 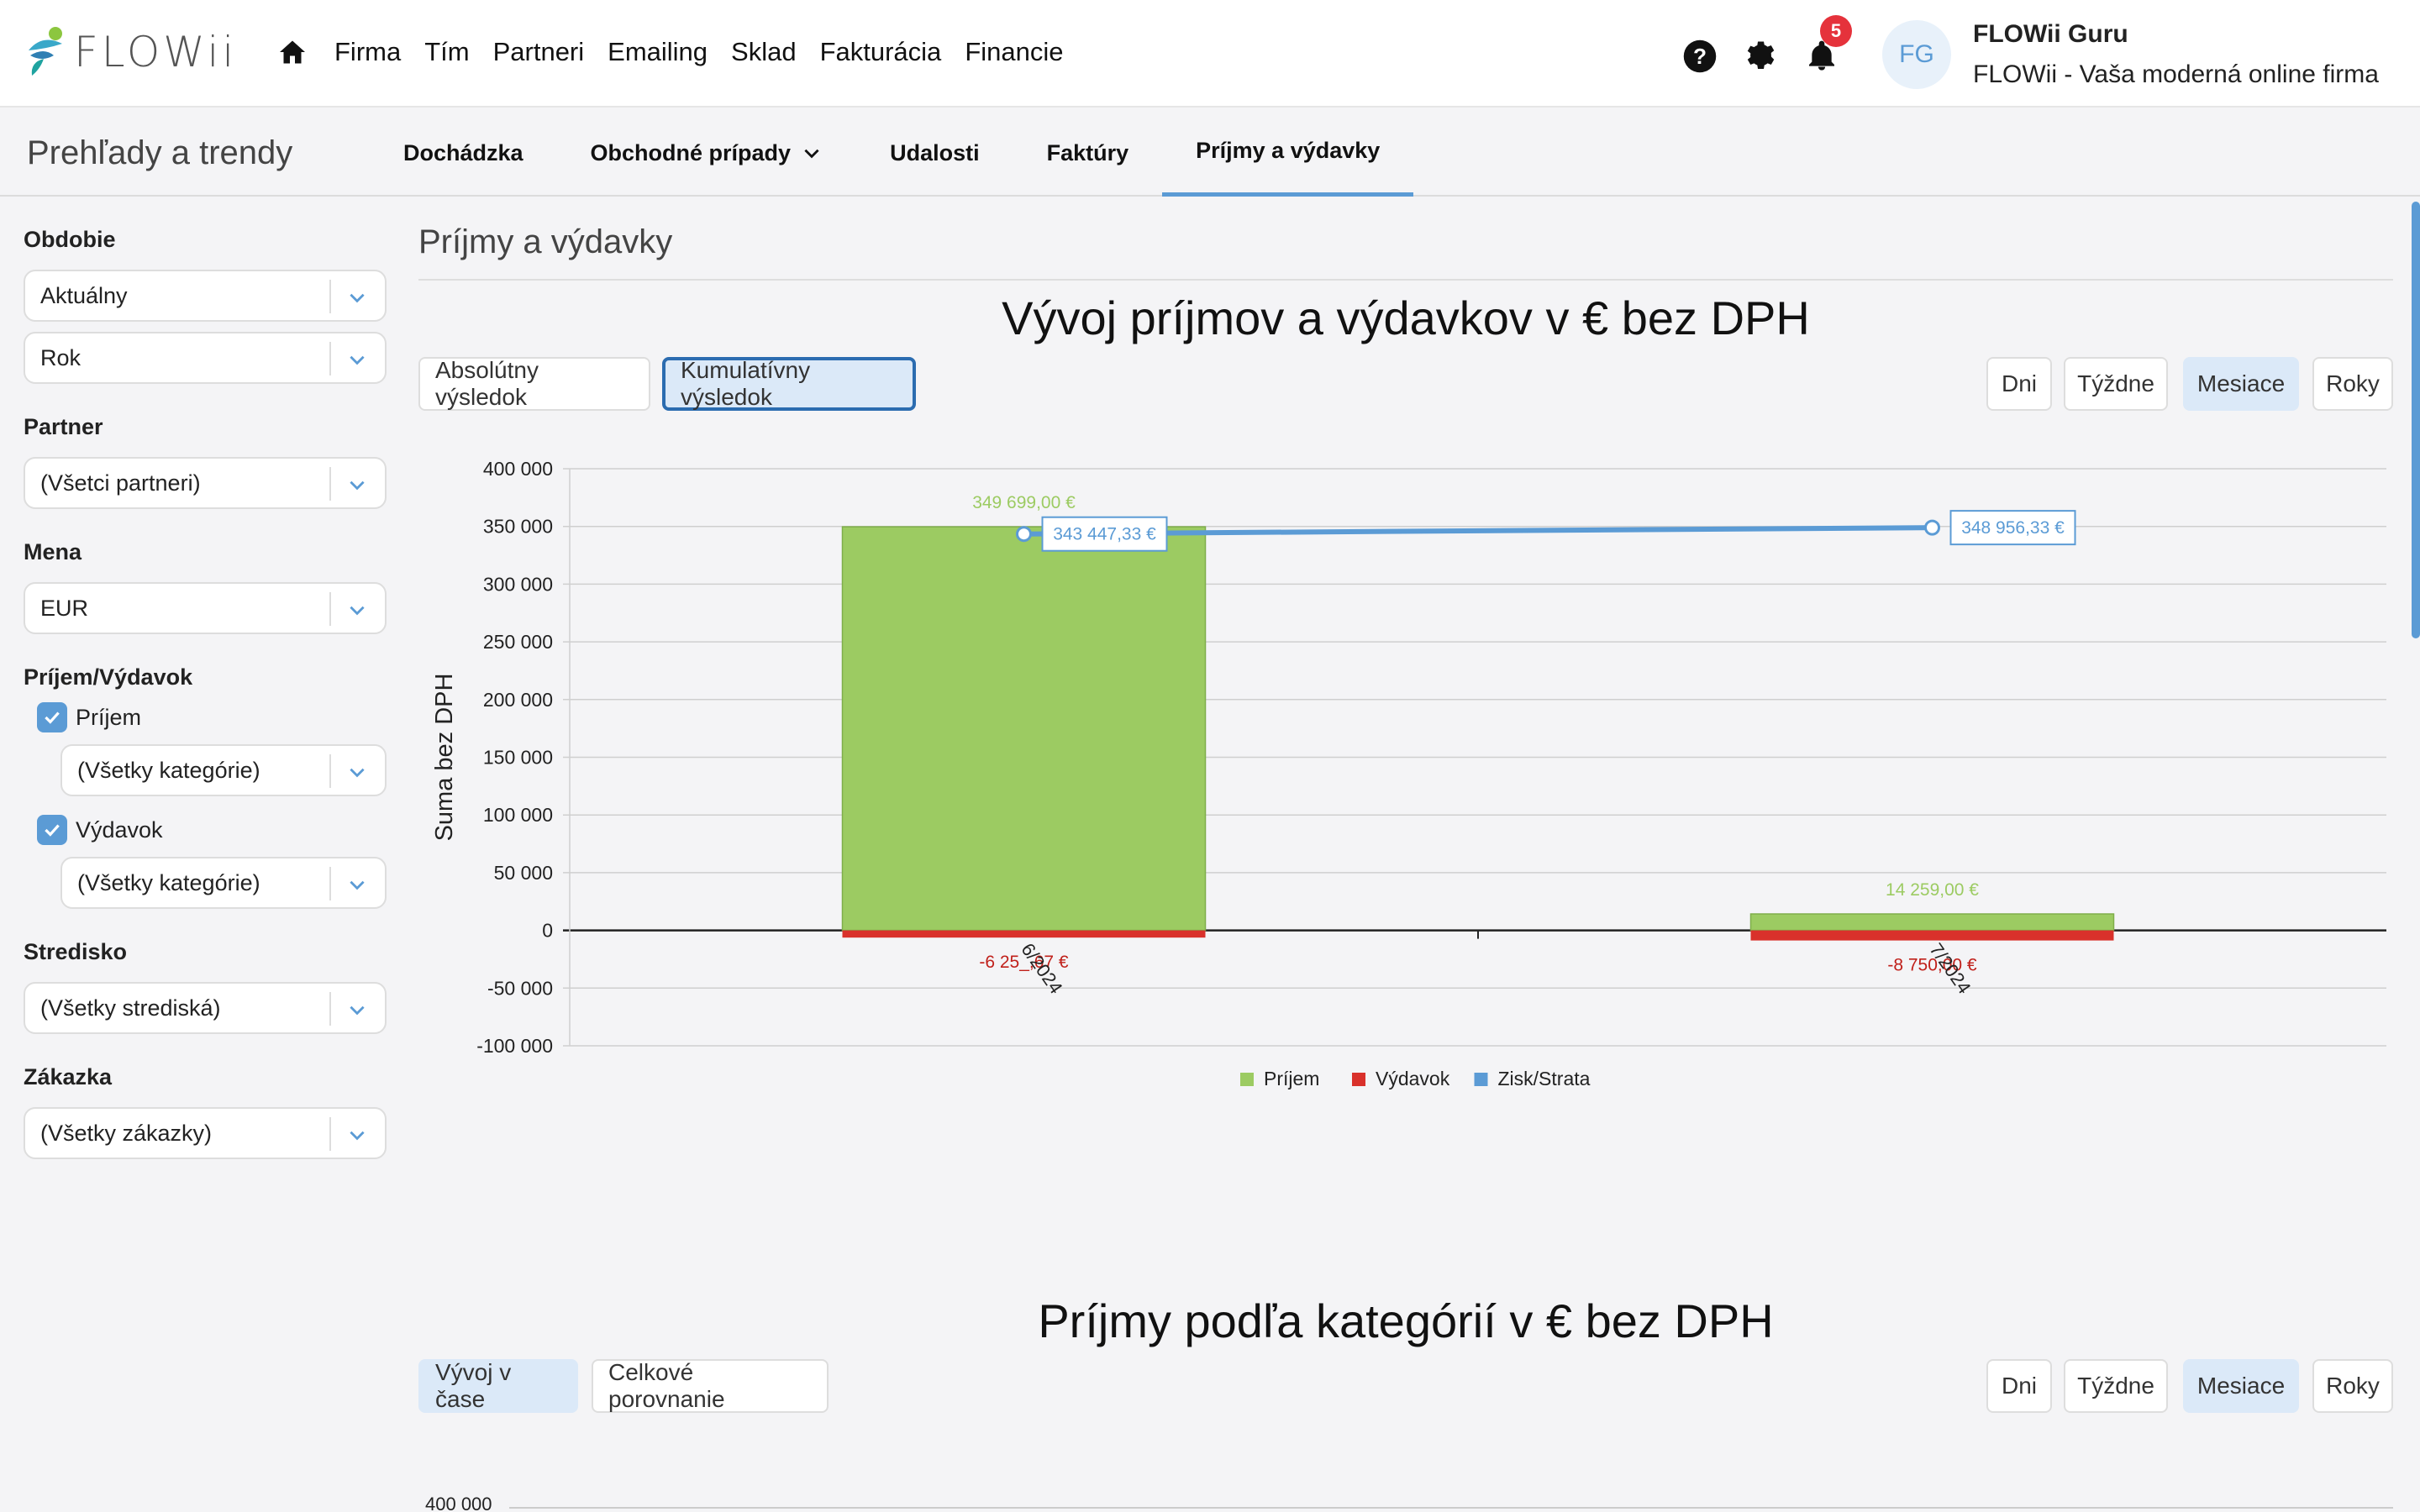 What do you see at coordinates (518, 815) in the screenshot?
I see `y-tick-label: 100 000` at bounding box center [518, 815].